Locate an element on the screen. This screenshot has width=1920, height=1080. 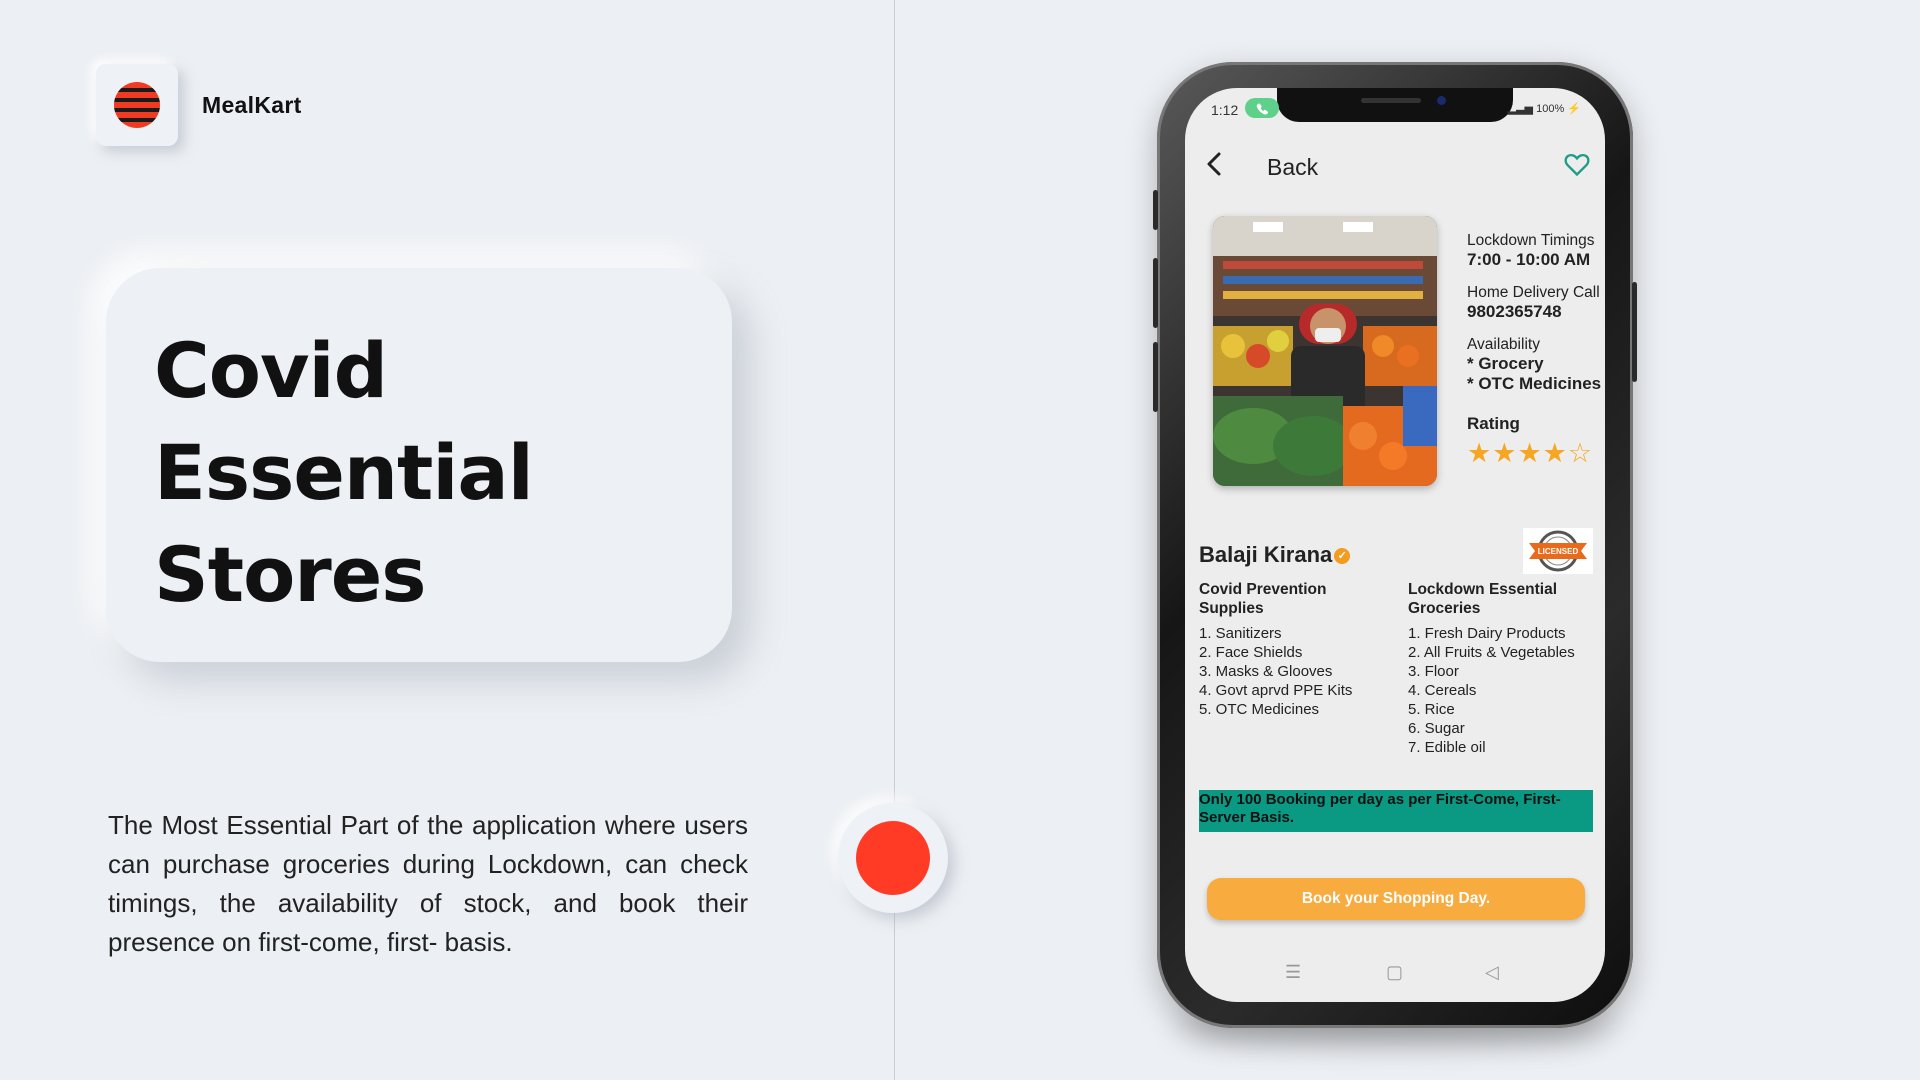
licensed-badge: LICENSED is located at coordinates (1558, 551).